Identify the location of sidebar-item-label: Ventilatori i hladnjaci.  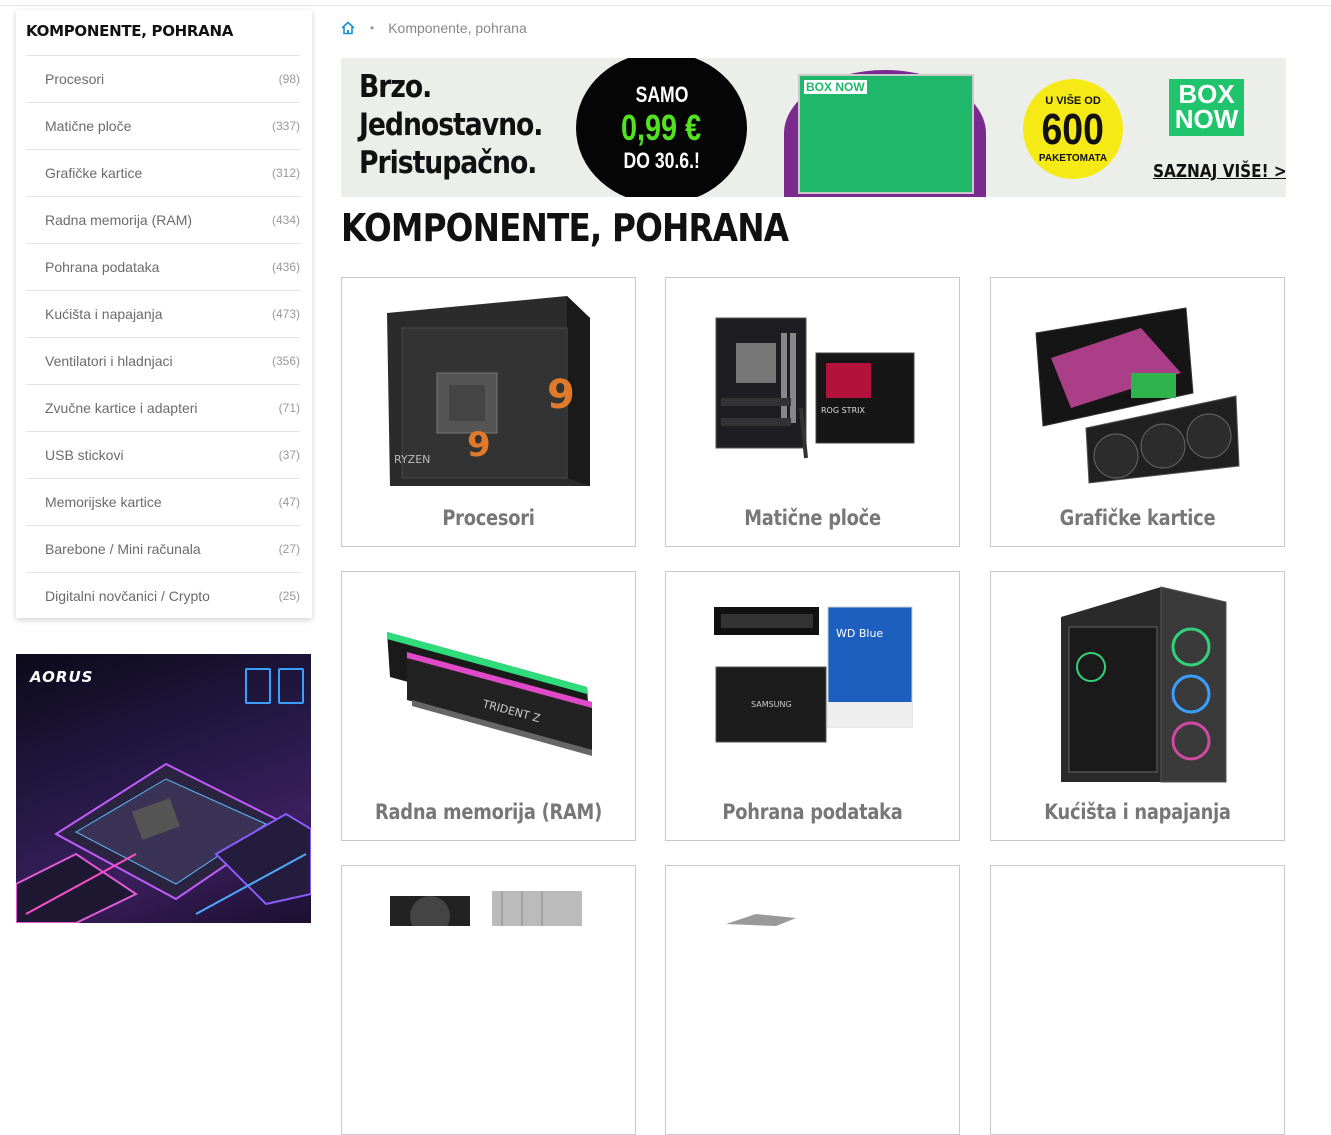
(109, 361).